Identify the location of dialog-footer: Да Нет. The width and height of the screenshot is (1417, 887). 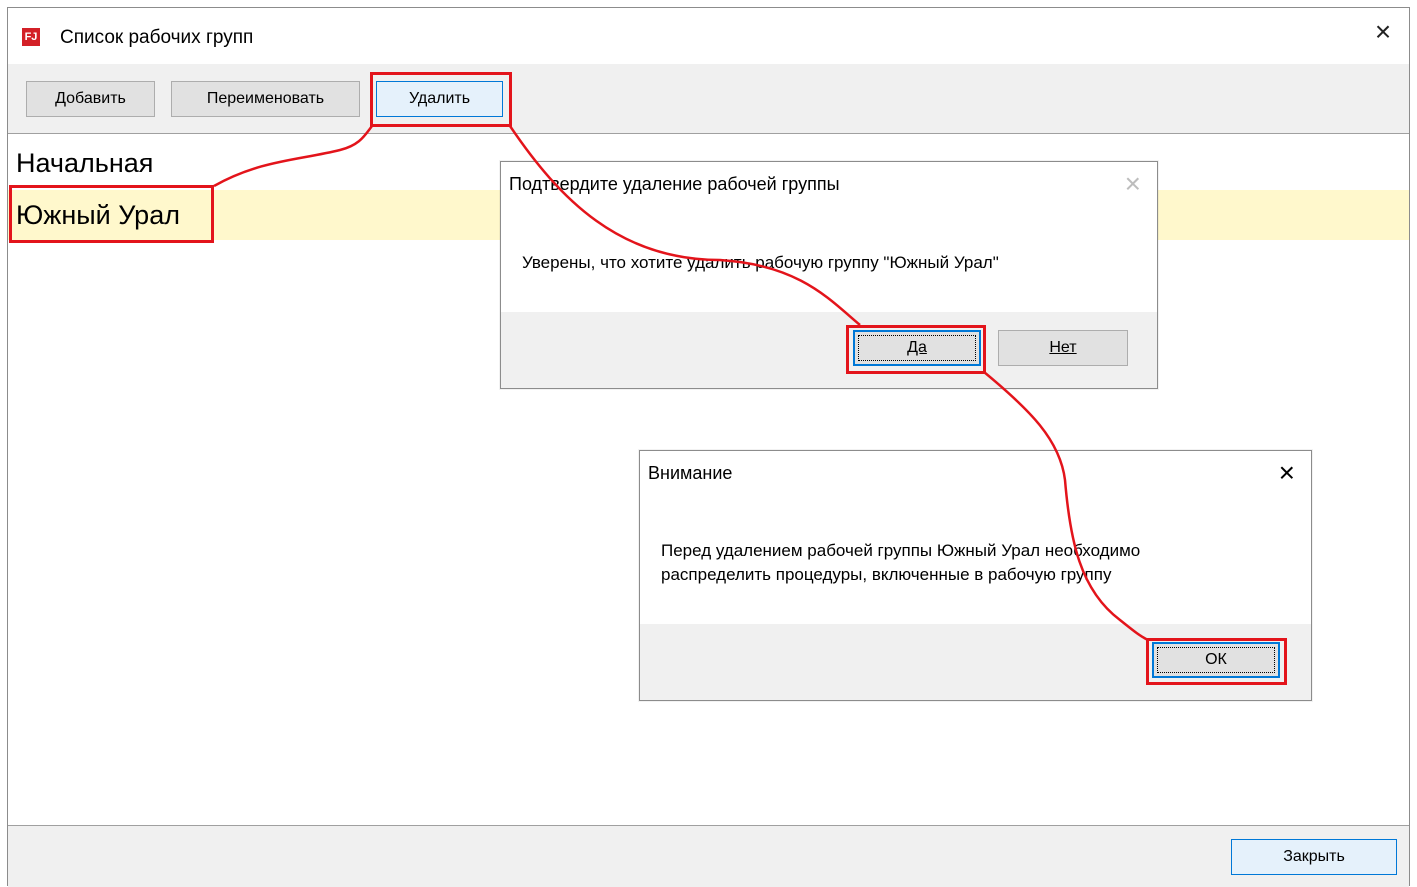
(829, 350).